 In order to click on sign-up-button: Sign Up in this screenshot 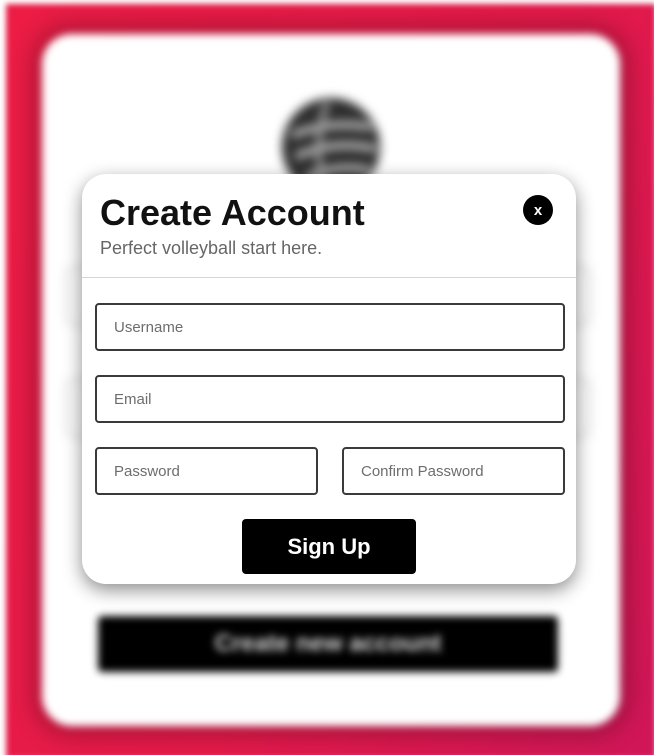, I will do `click(329, 546)`.